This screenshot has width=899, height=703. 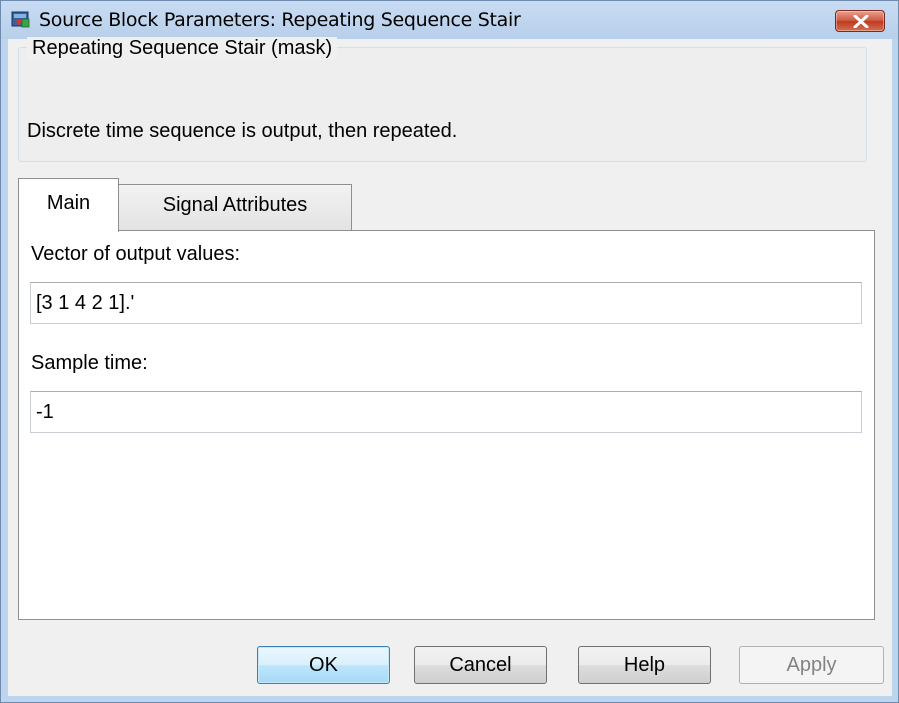 What do you see at coordinates (446, 412) in the screenshot?
I see `sample-time-field: -1` at bounding box center [446, 412].